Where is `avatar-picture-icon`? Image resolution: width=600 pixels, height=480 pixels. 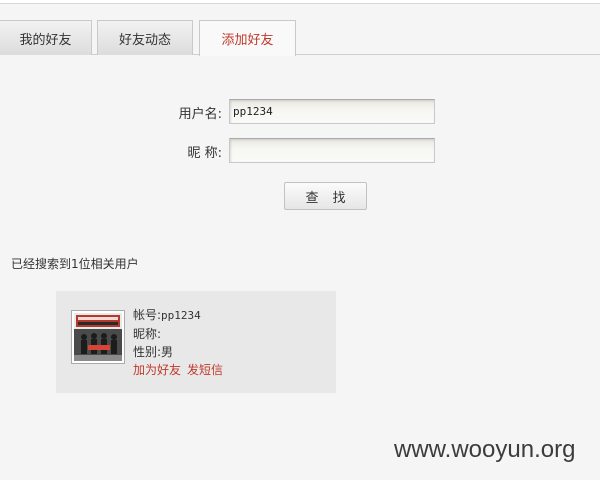 avatar-picture-icon is located at coordinates (98, 337).